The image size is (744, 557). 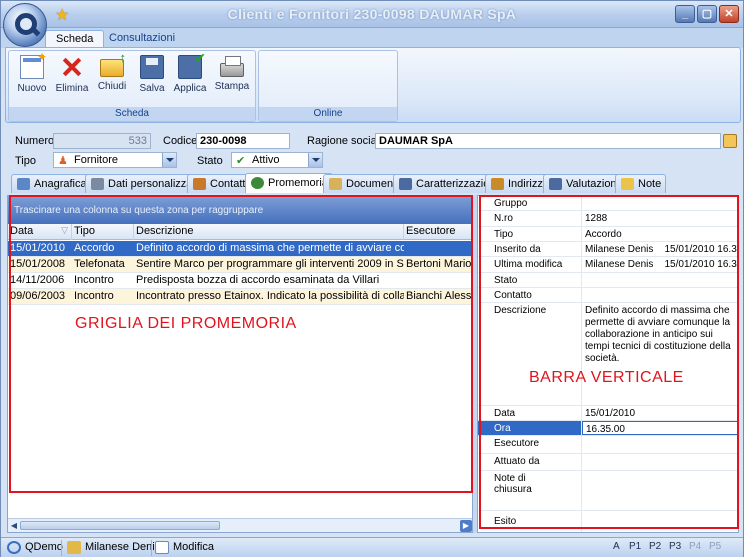 I want to click on maximize-button: ▢, so click(x=707, y=14).